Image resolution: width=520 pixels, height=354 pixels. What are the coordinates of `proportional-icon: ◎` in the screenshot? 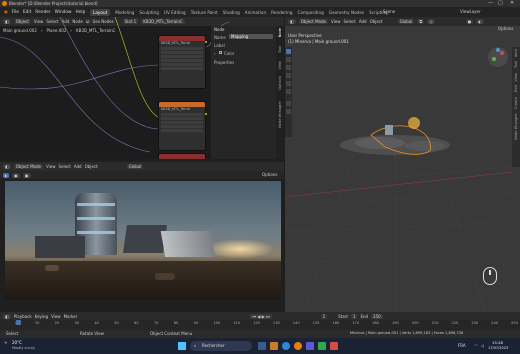 It's located at (431, 21).